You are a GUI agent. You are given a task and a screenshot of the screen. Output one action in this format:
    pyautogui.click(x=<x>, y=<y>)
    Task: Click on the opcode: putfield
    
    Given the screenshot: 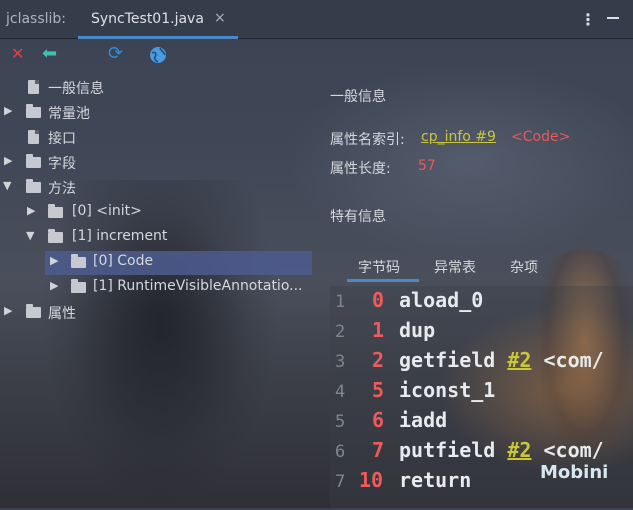 What is the action you would take?
    pyautogui.click(x=447, y=450)
    